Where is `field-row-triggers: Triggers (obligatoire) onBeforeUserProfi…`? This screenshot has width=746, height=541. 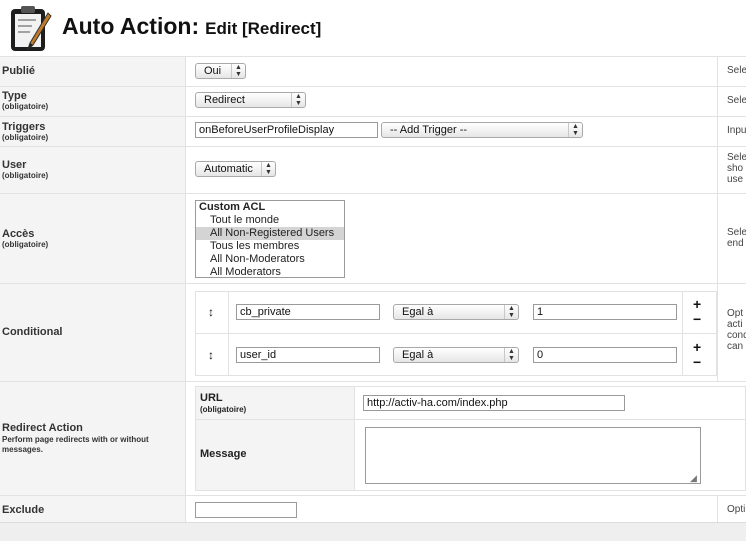
field-row-triggers: Triggers (obligatoire) onBeforeUserProfi… is located at coordinates (373, 131).